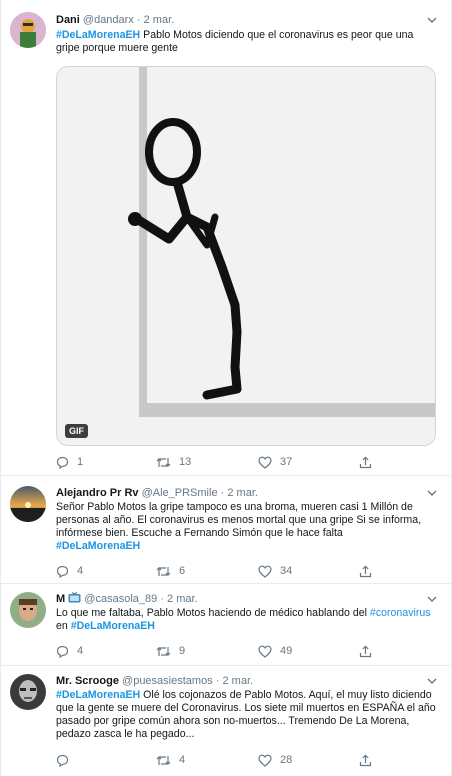 The image size is (452, 776). Describe the element at coordinates (286, 571) in the screenshot. I see `like-count: 34` at that location.